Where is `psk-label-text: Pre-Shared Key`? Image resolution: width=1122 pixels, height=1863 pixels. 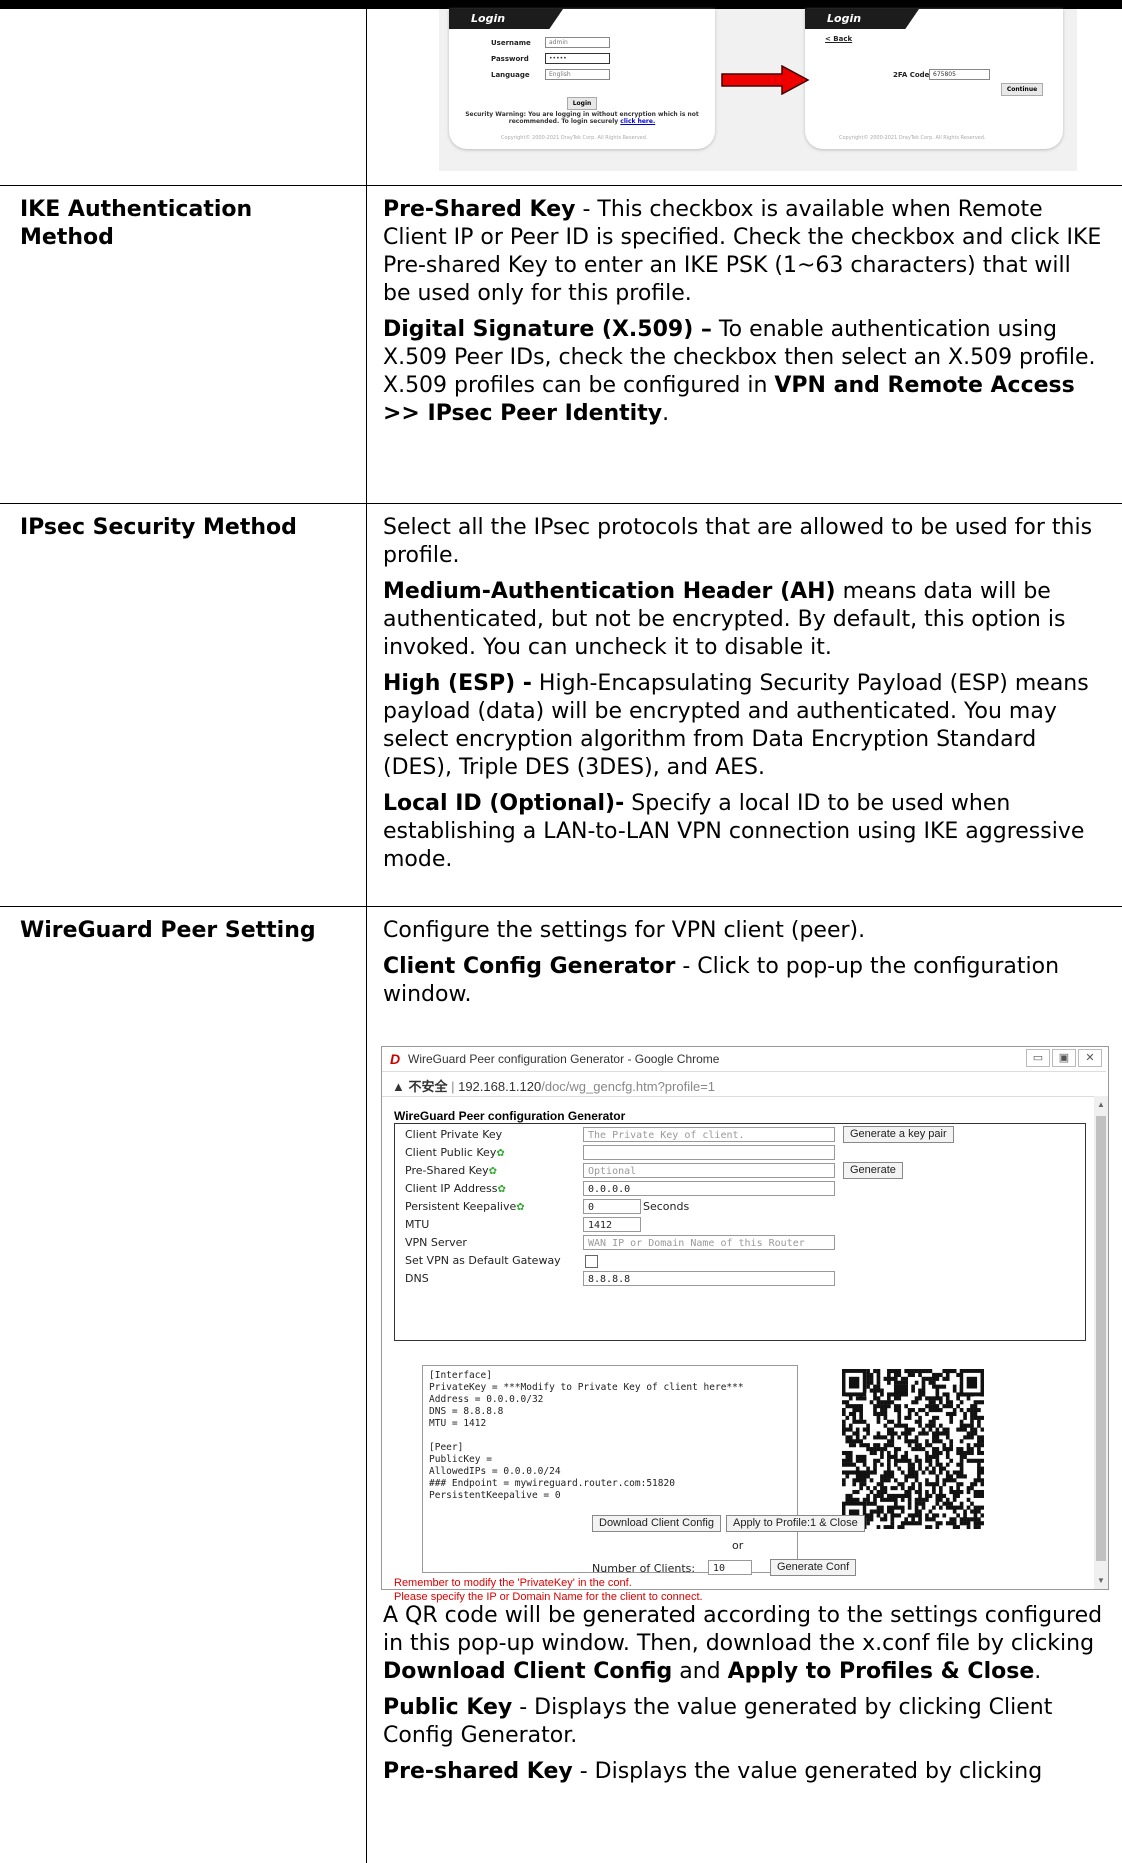 psk-label-text: Pre-Shared Key is located at coordinates (447, 1170).